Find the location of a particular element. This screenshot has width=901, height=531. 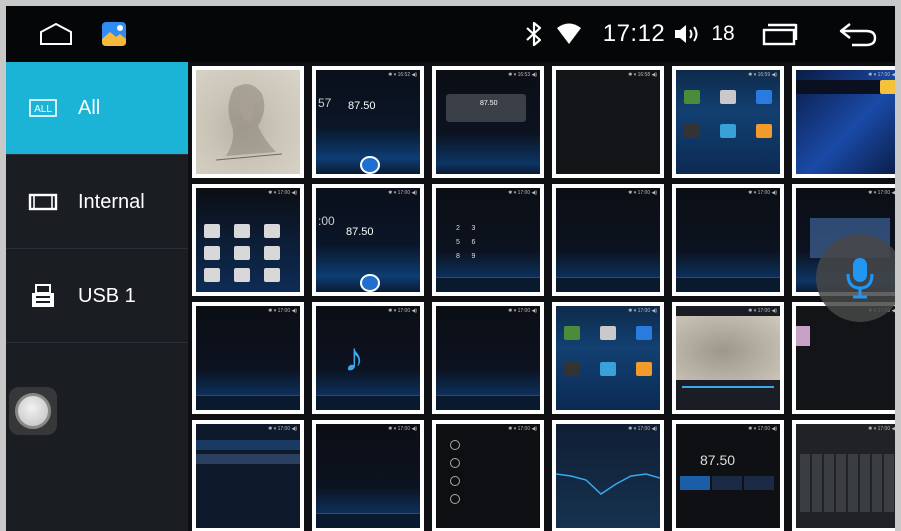

wifi-icon is located at coordinates (569, 34).